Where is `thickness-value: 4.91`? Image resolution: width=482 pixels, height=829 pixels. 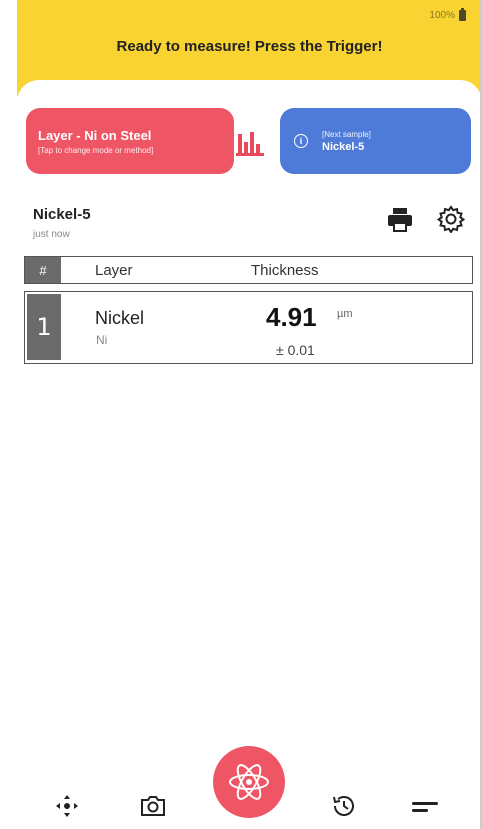
thickness-value: 4.91 is located at coordinates (291, 317).